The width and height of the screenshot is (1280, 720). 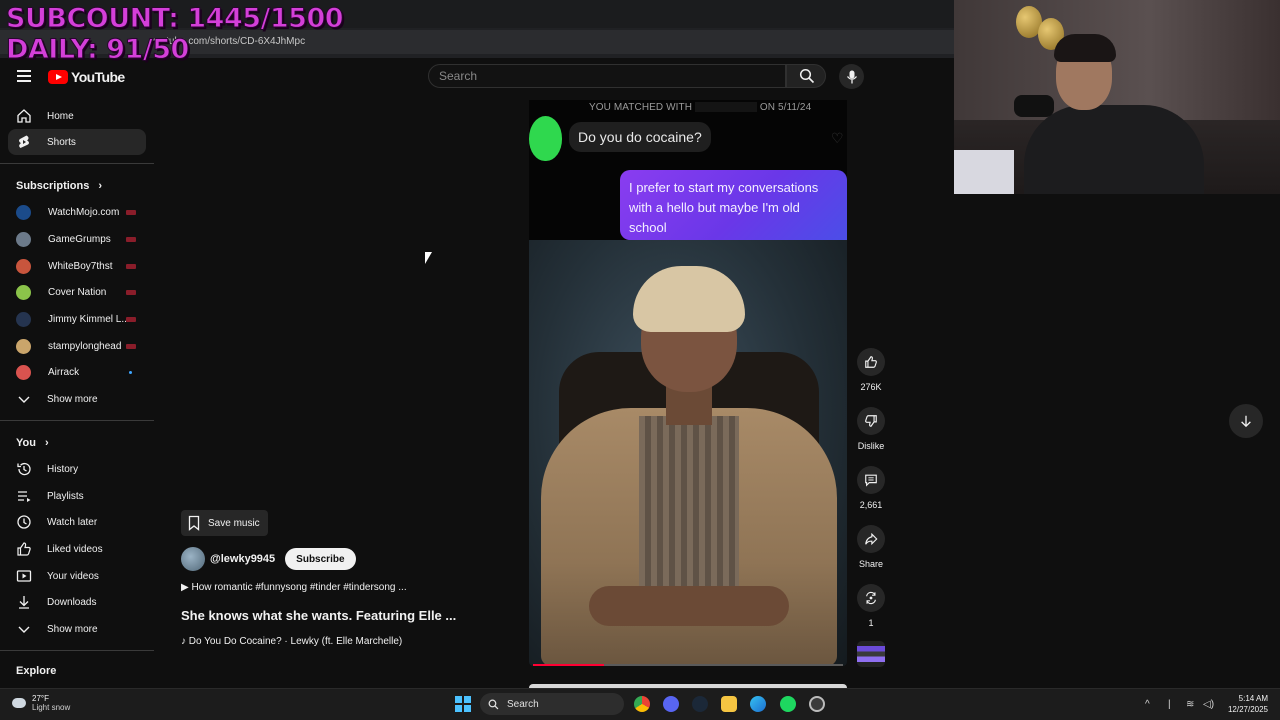 What do you see at coordinates (32, 443) in the screenshot?
I see `you-heading: You ›` at bounding box center [32, 443].